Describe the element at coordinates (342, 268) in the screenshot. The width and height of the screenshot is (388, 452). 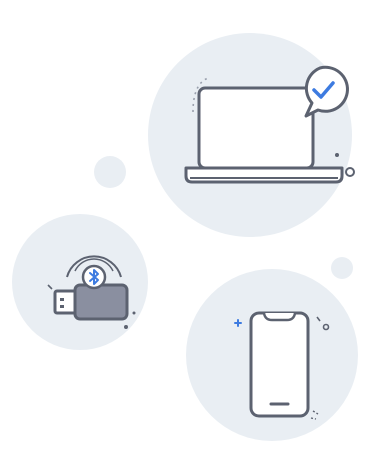
I see `tiny-decor-circle` at that location.